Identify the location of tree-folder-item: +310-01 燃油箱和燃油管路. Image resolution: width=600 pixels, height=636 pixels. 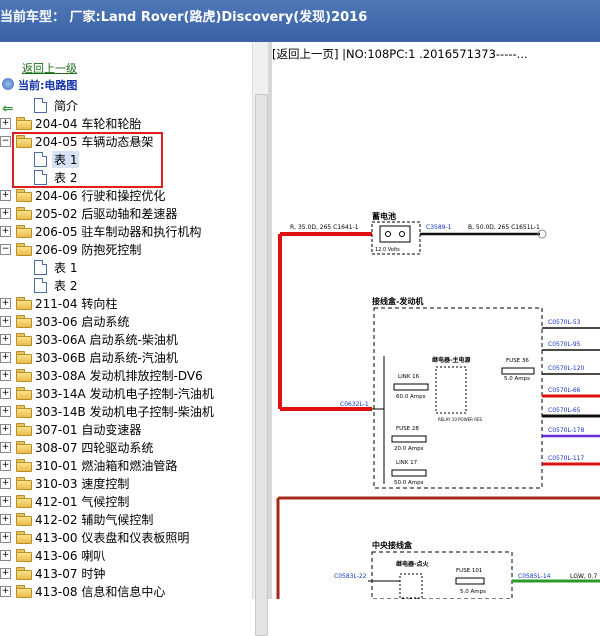
(125, 465).